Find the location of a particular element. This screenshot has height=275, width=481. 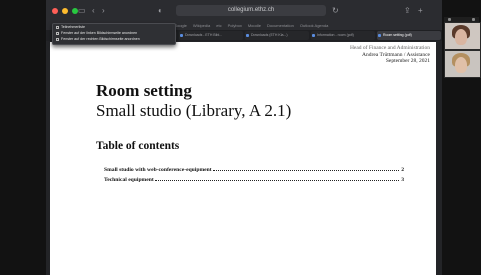

plus-icon: + is located at coordinates (420, 11).